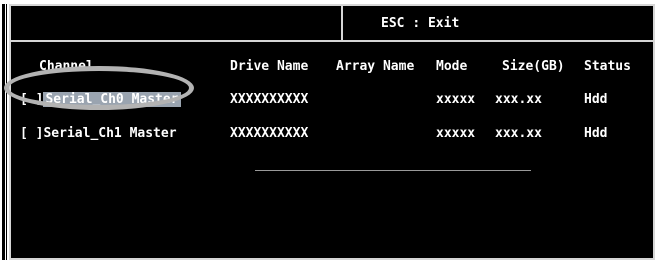 This screenshot has height=264, width=659. I want to click on table-row: [ ]Serial_Ch1 Master, so click(98, 133).